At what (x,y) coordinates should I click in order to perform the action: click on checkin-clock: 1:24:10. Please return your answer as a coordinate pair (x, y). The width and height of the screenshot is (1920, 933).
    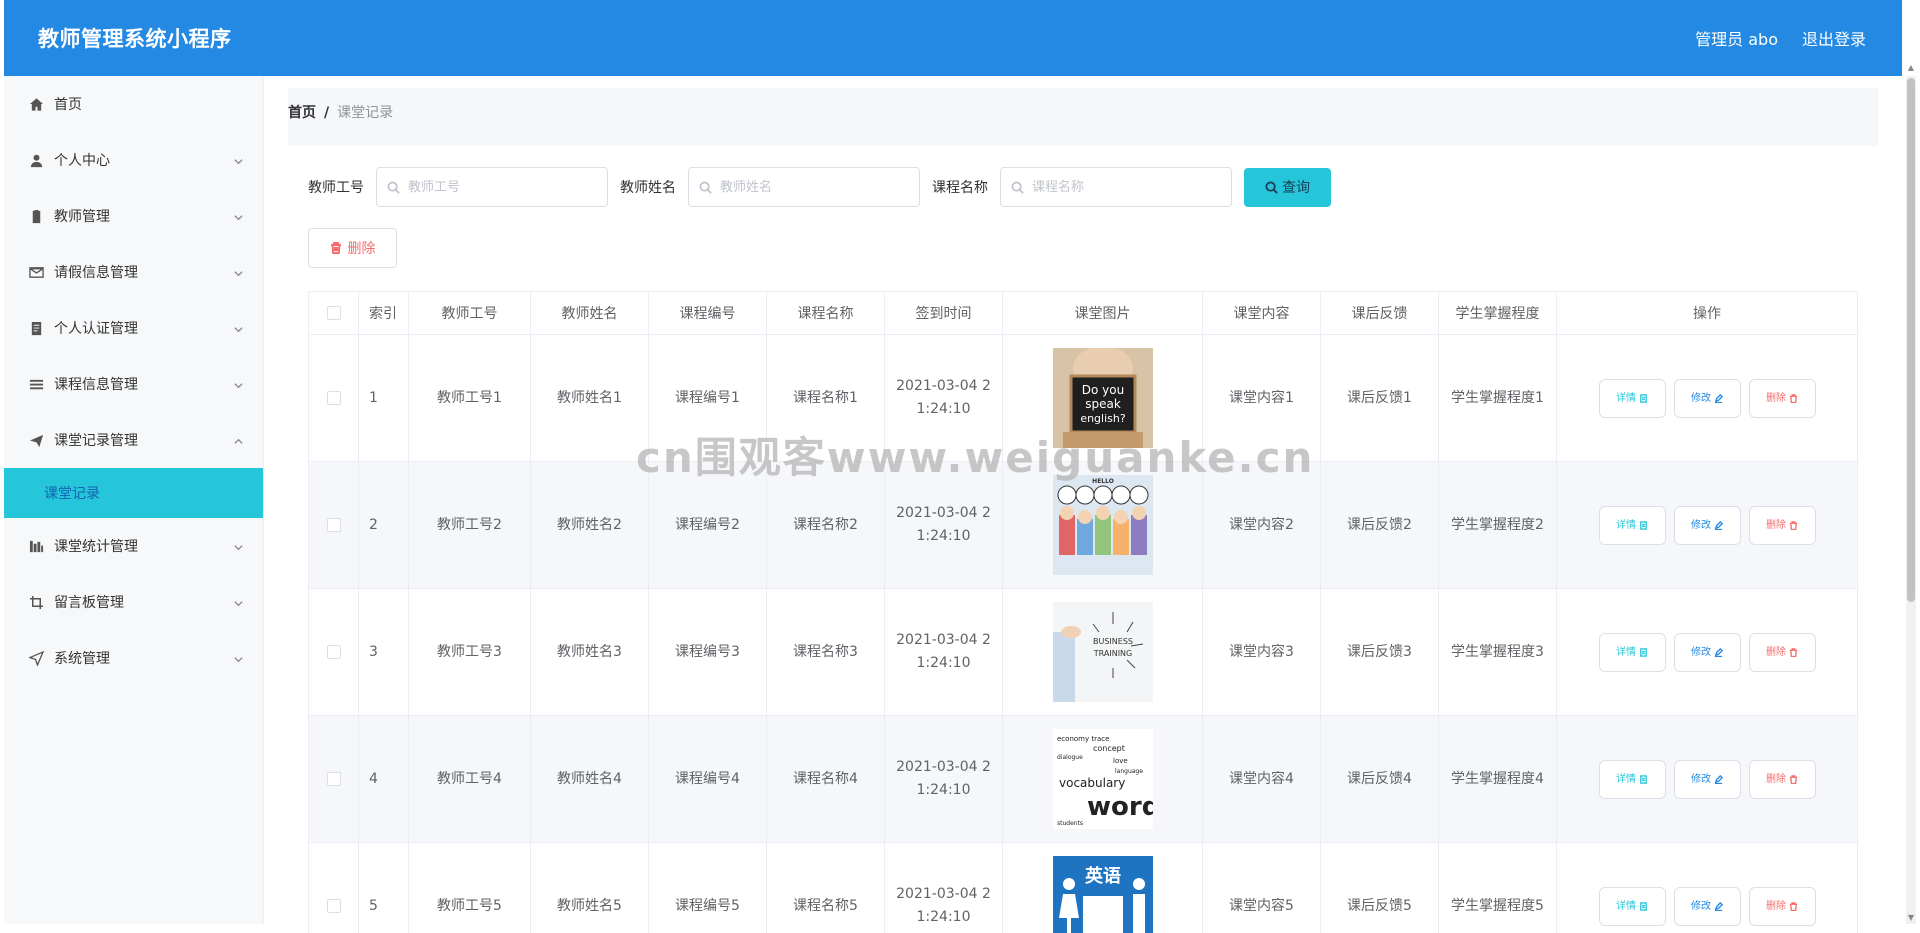
    Looking at the image, I should click on (943, 536).